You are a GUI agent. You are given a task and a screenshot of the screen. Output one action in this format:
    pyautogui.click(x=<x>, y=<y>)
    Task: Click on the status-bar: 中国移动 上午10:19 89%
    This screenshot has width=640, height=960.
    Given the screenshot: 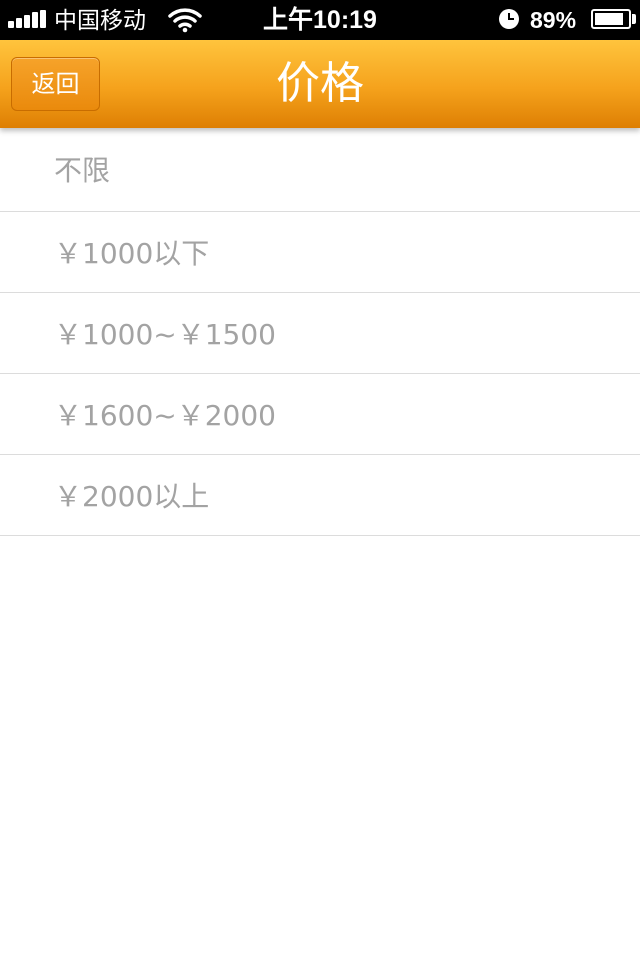 What is the action you would take?
    pyautogui.click(x=320, y=20)
    